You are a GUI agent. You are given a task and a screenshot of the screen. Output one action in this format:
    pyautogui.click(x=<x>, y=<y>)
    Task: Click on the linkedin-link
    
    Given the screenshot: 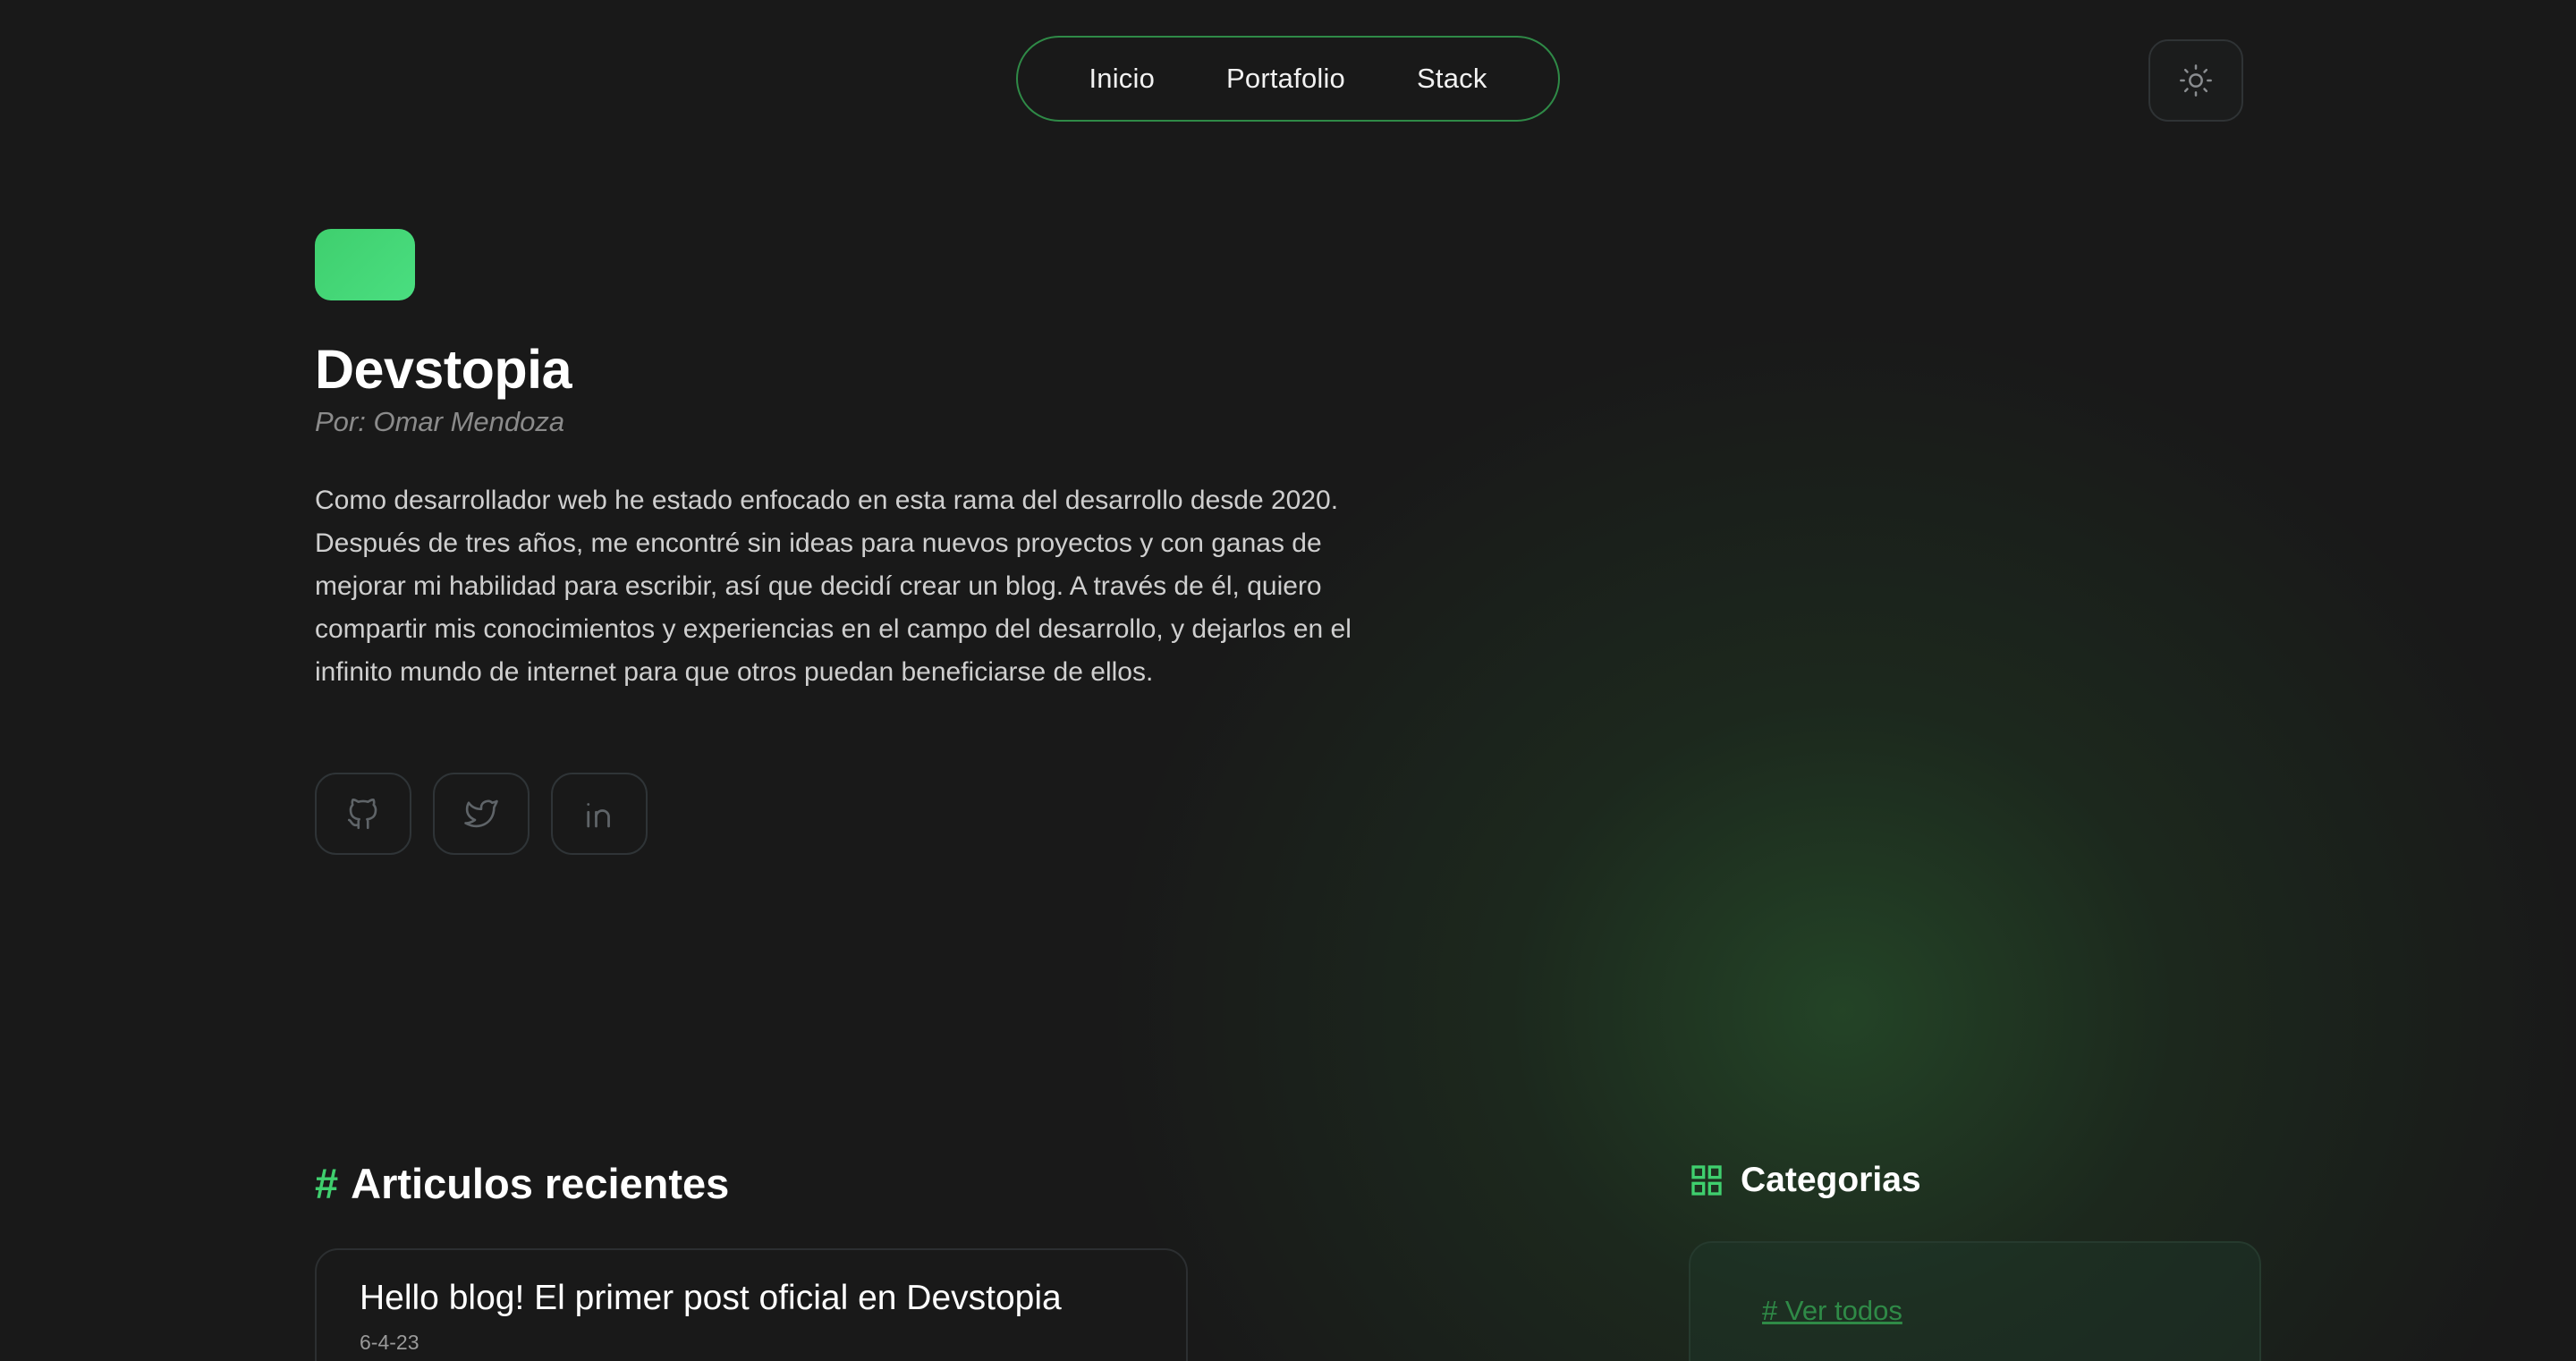 What is the action you would take?
    pyautogui.click(x=599, y=814)
    